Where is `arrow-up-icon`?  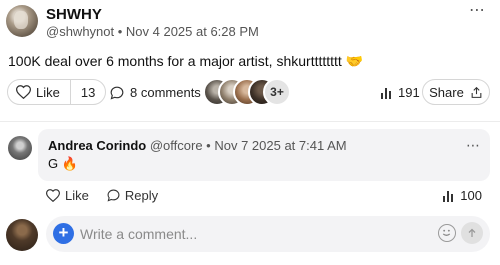 arrow-up-icon is located at coordinates (472, 233).